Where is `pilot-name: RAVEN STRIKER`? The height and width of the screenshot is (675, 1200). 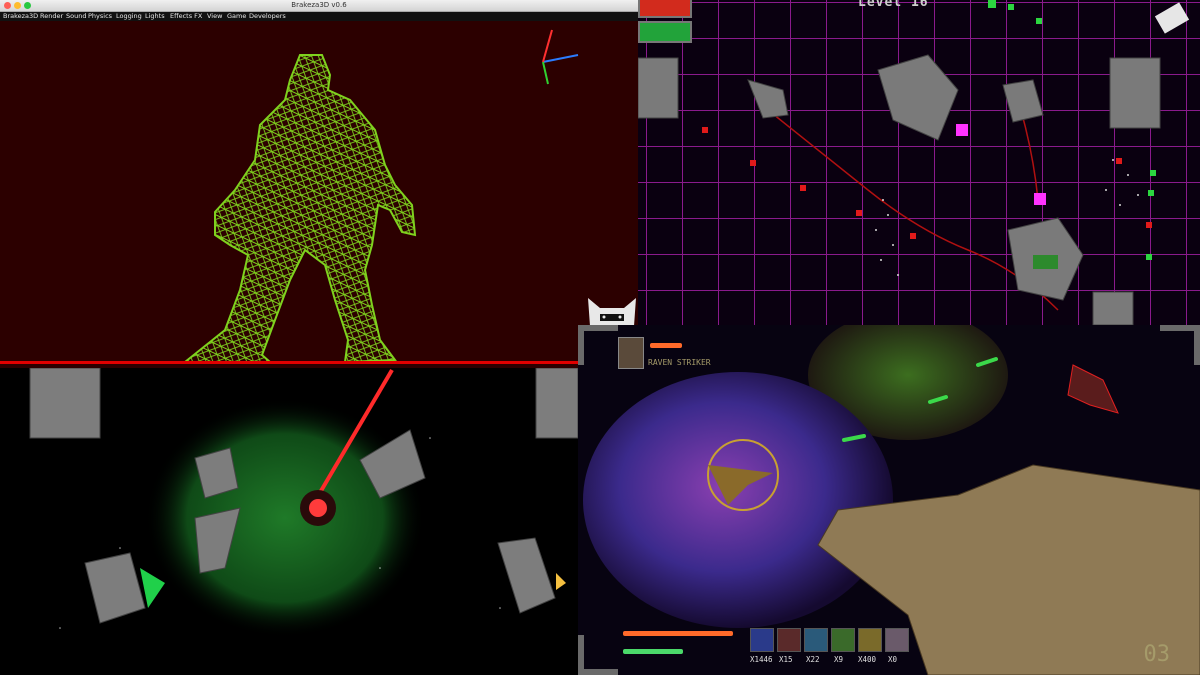
pilot-name: RAVEN STRIKER is located at coordinates (679, 362).